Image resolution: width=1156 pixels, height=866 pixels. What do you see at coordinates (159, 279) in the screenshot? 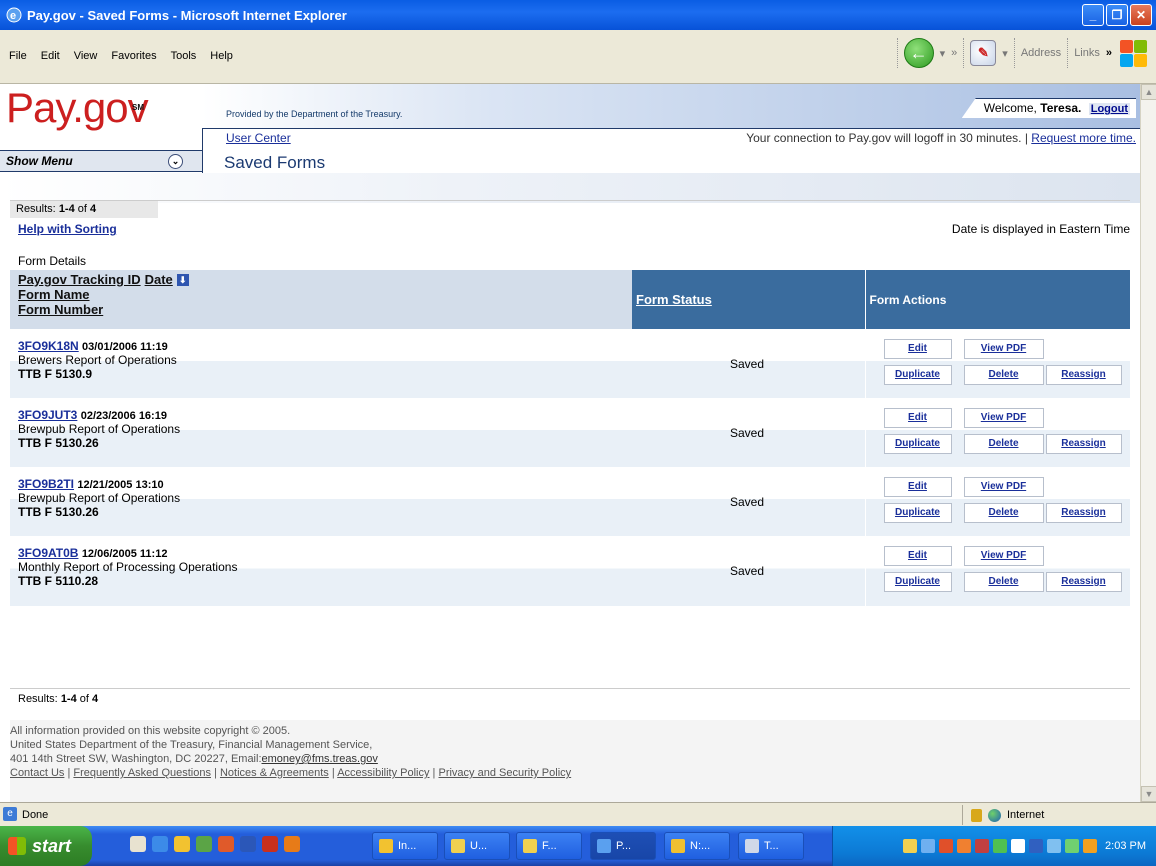
I see `sort-date-link: Date` at bounding box center [159, 279].